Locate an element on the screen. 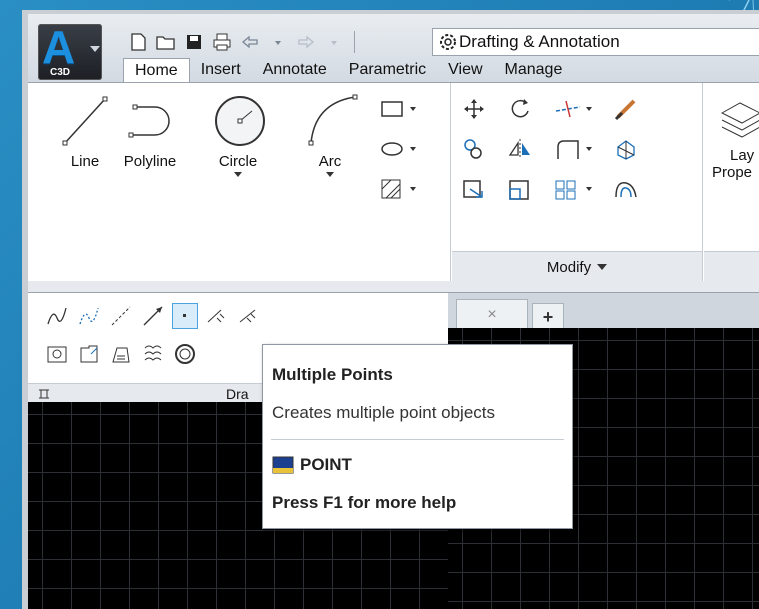 The height and width of the screenshot is (609, 759). polyline-icon is located at coordinates (149, 121).